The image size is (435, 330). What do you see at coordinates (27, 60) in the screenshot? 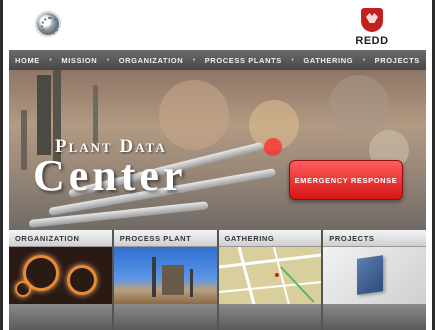
I see `nav-home: Home` at bounding box center [27, 60].